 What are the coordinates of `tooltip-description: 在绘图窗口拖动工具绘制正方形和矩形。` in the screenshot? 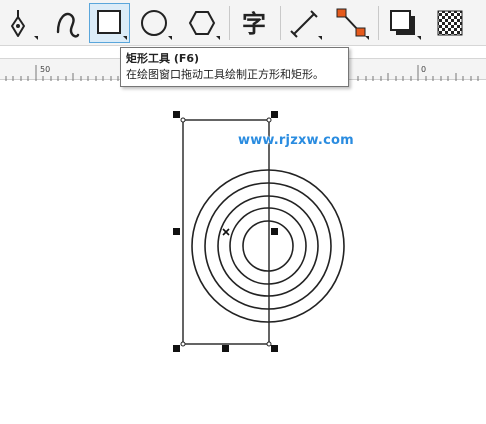 It's located at (225, 74).